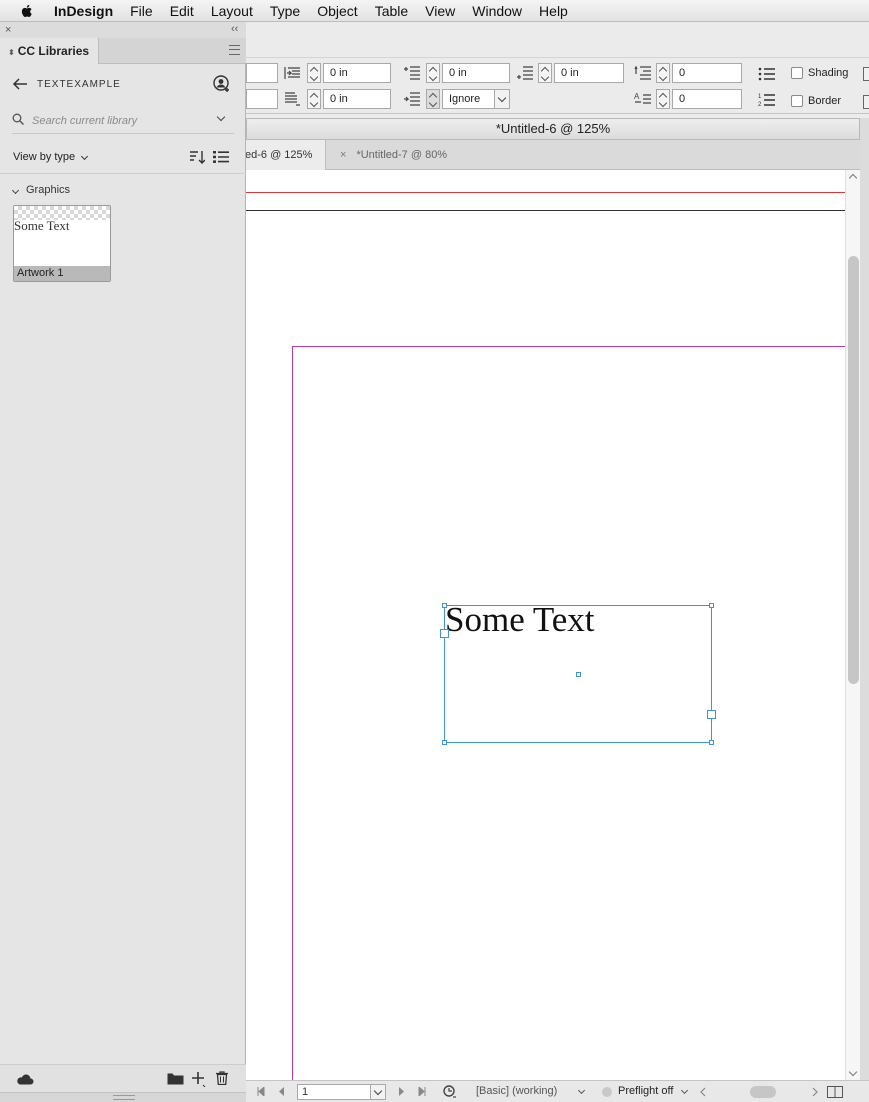  Describe the element at coordinates (314, 99) in the screenshot. I see `first-line-indent-stepper` at that location.